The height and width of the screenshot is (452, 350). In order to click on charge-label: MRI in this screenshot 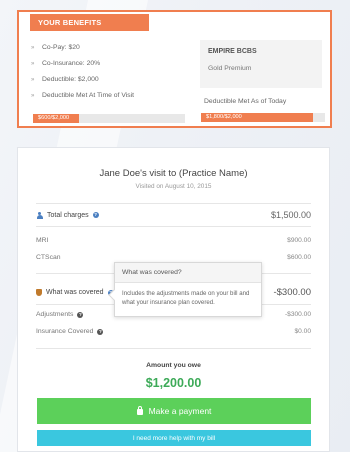, I will do `click(42, 240)`.